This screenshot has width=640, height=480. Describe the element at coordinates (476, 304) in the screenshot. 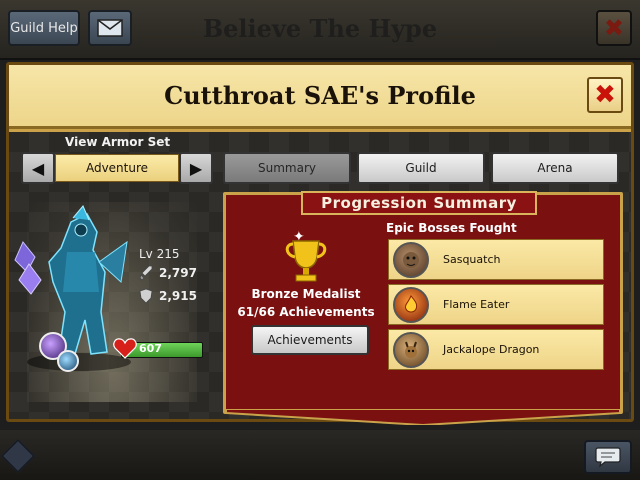

I see `boss-name: Flame Eater` at that location.